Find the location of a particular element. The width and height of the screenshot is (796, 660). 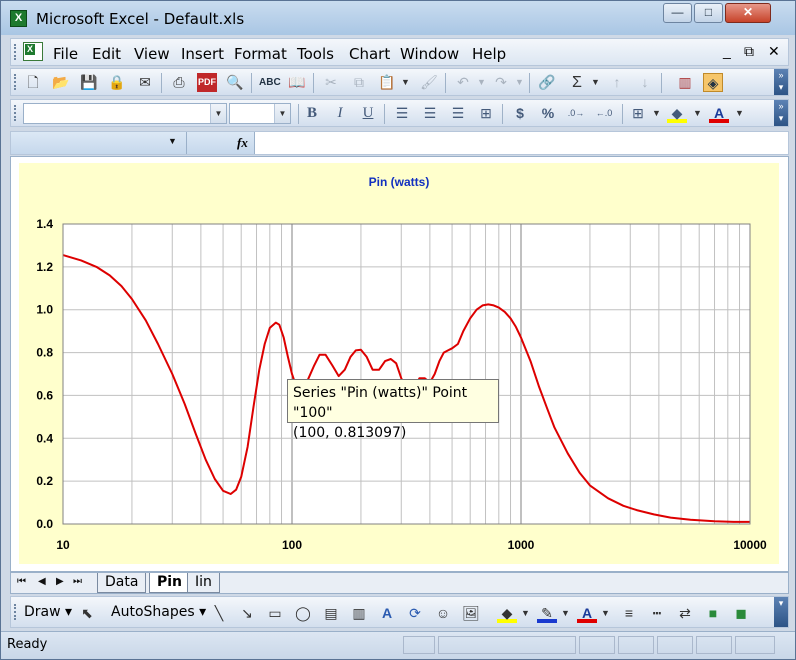

menu-window: Window is located at coordinates (429, 54).